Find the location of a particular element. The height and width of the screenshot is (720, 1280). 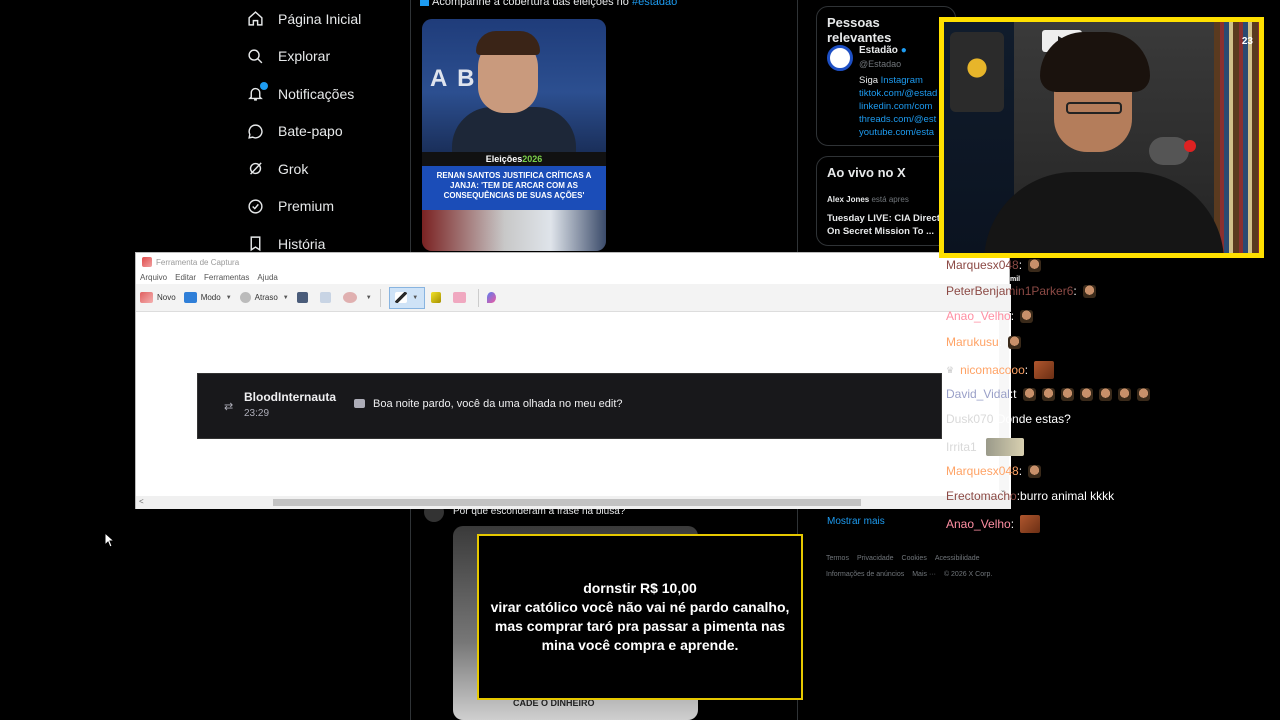

copy-icon is located at coordinates (325, 297).